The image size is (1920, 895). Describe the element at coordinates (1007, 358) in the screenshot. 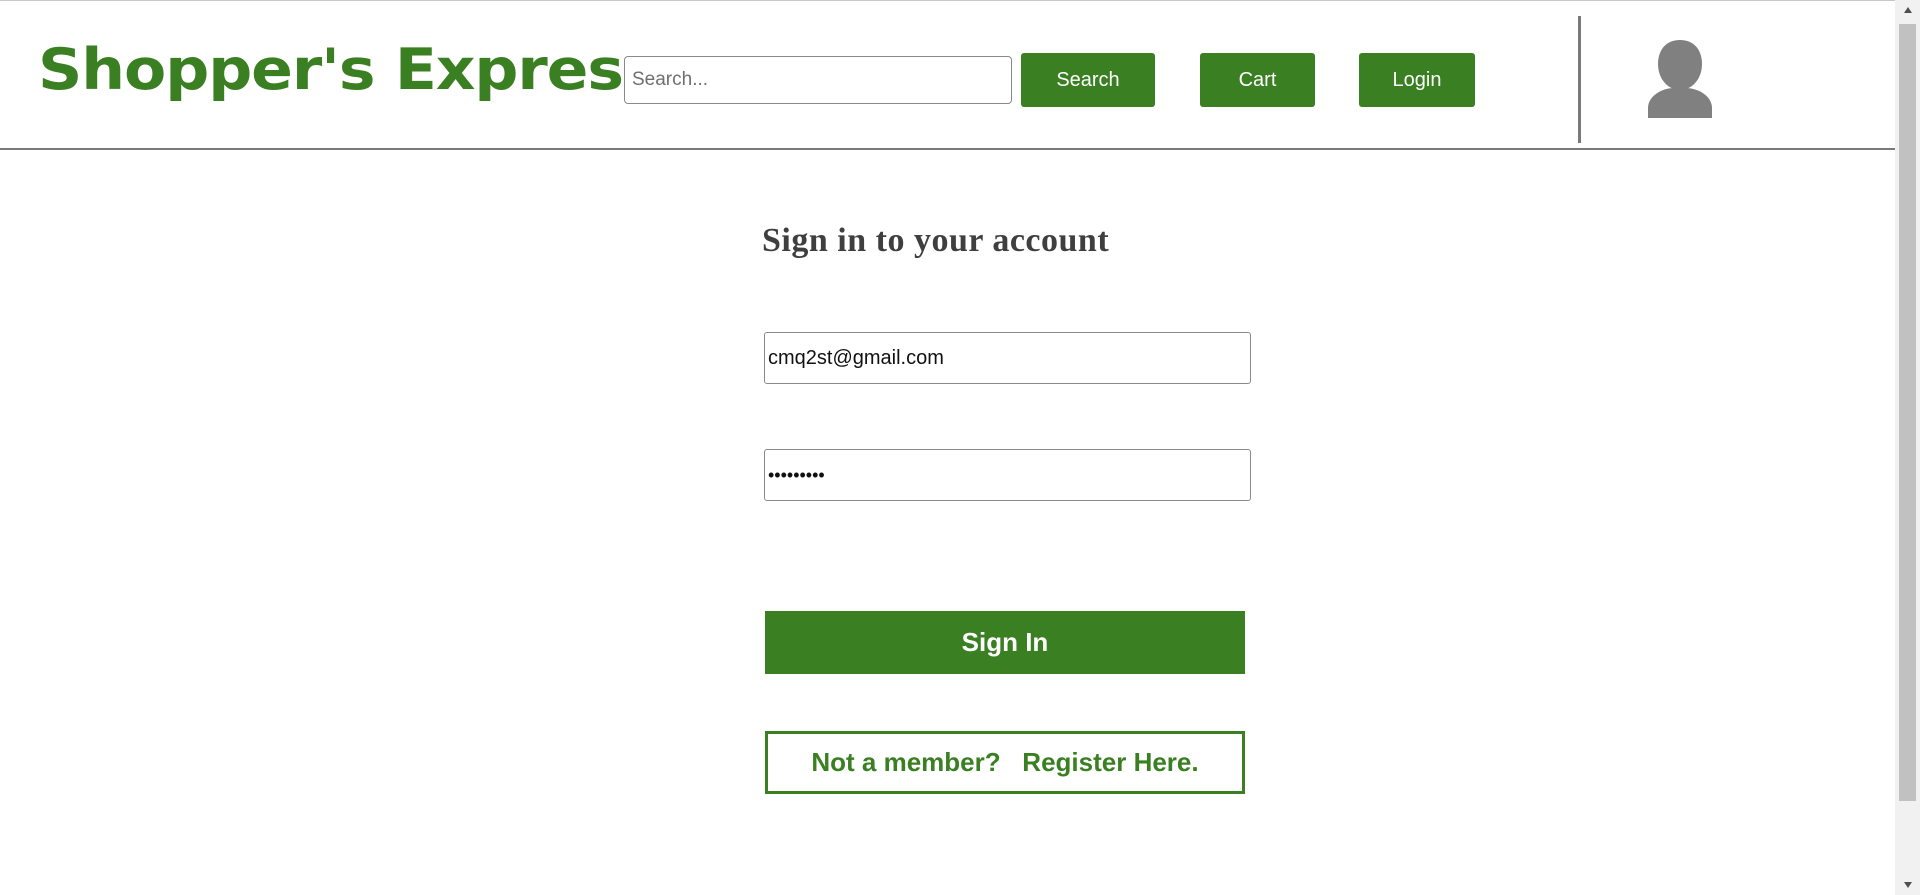

I see `email-field` at that location.